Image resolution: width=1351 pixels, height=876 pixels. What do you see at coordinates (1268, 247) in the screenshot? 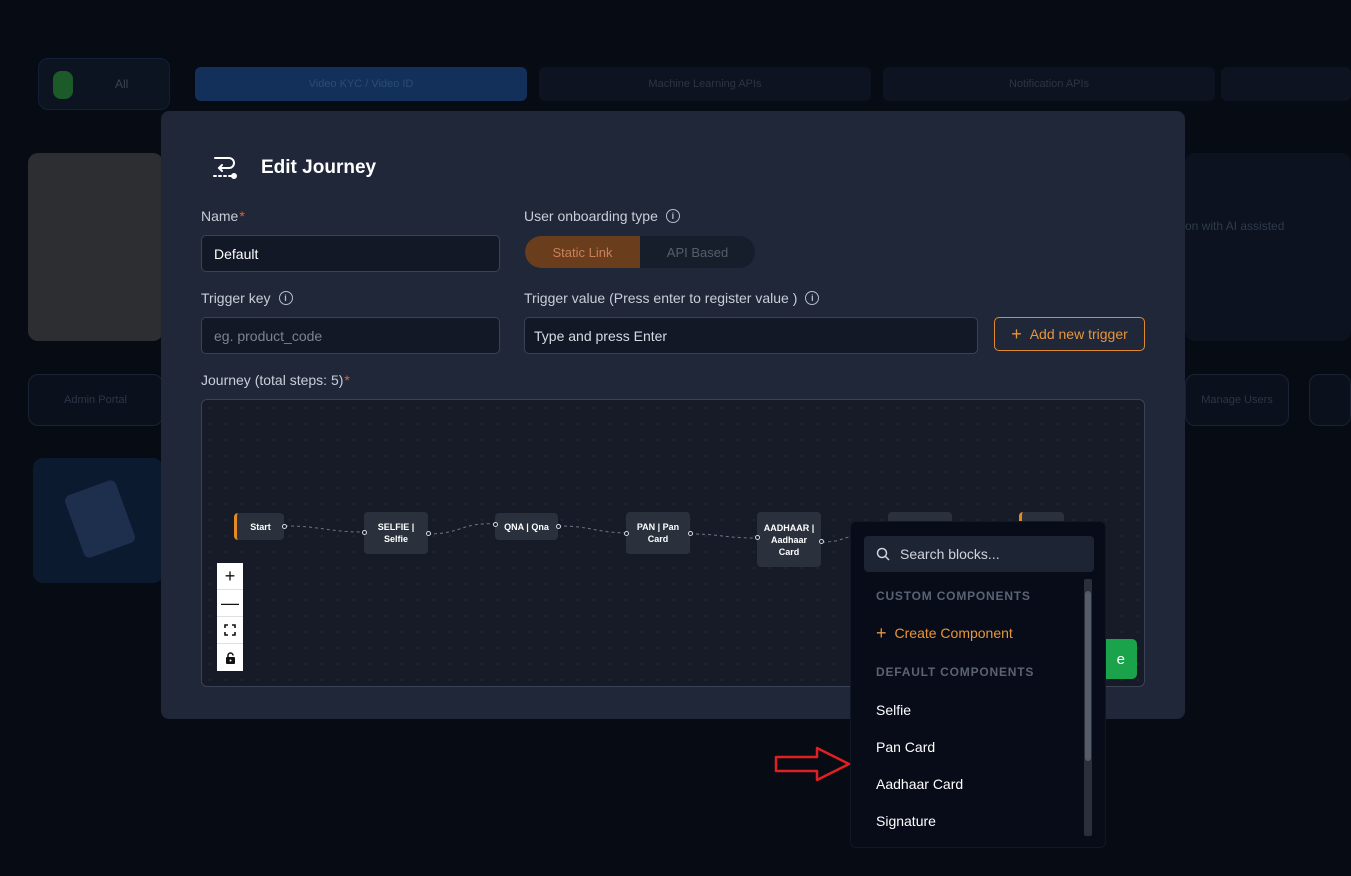
I see `bg-info-card: on with AI assisted` at bounding box center [1268, 247].